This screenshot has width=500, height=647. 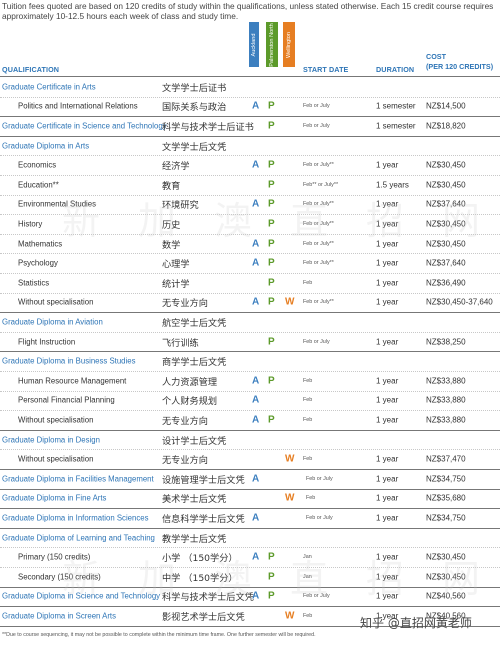 What do you see at coordinates (321, 184) in the screenshot?
I see `start-date: Feb** or July**` at bounding box center [321, 184].